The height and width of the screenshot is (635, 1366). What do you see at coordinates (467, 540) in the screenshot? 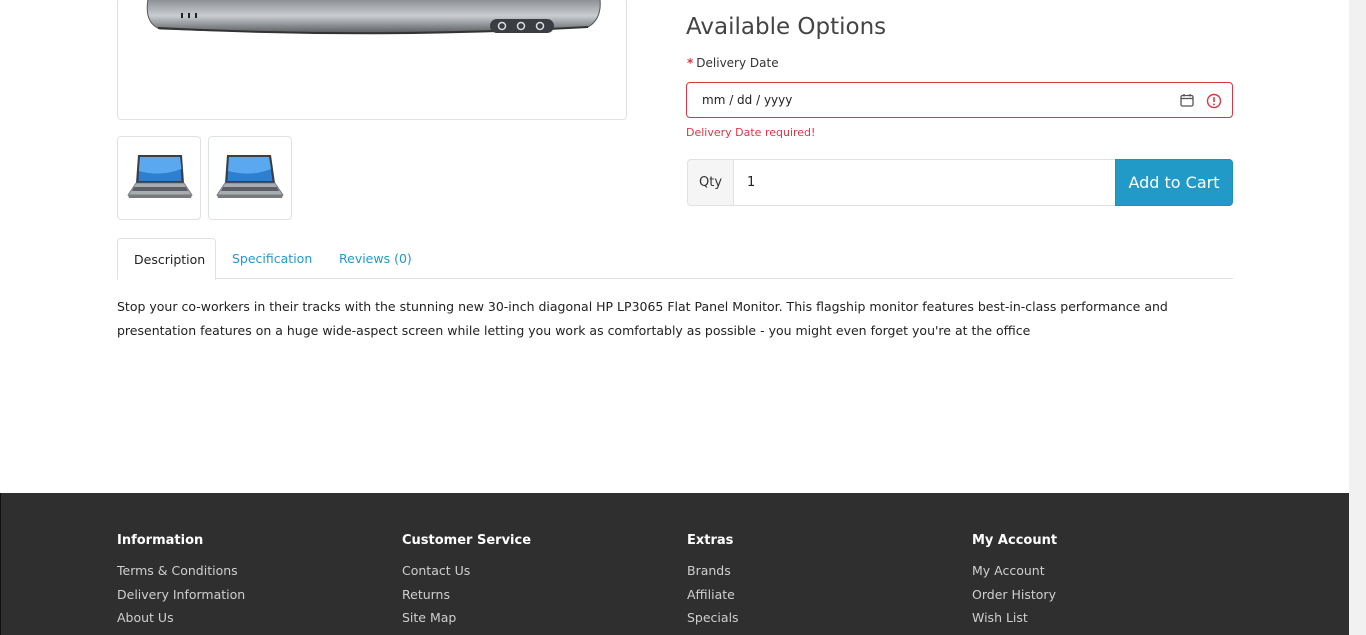
I see `footer-heading-customer-service: Customer Service` at bounding box center [467, 540].